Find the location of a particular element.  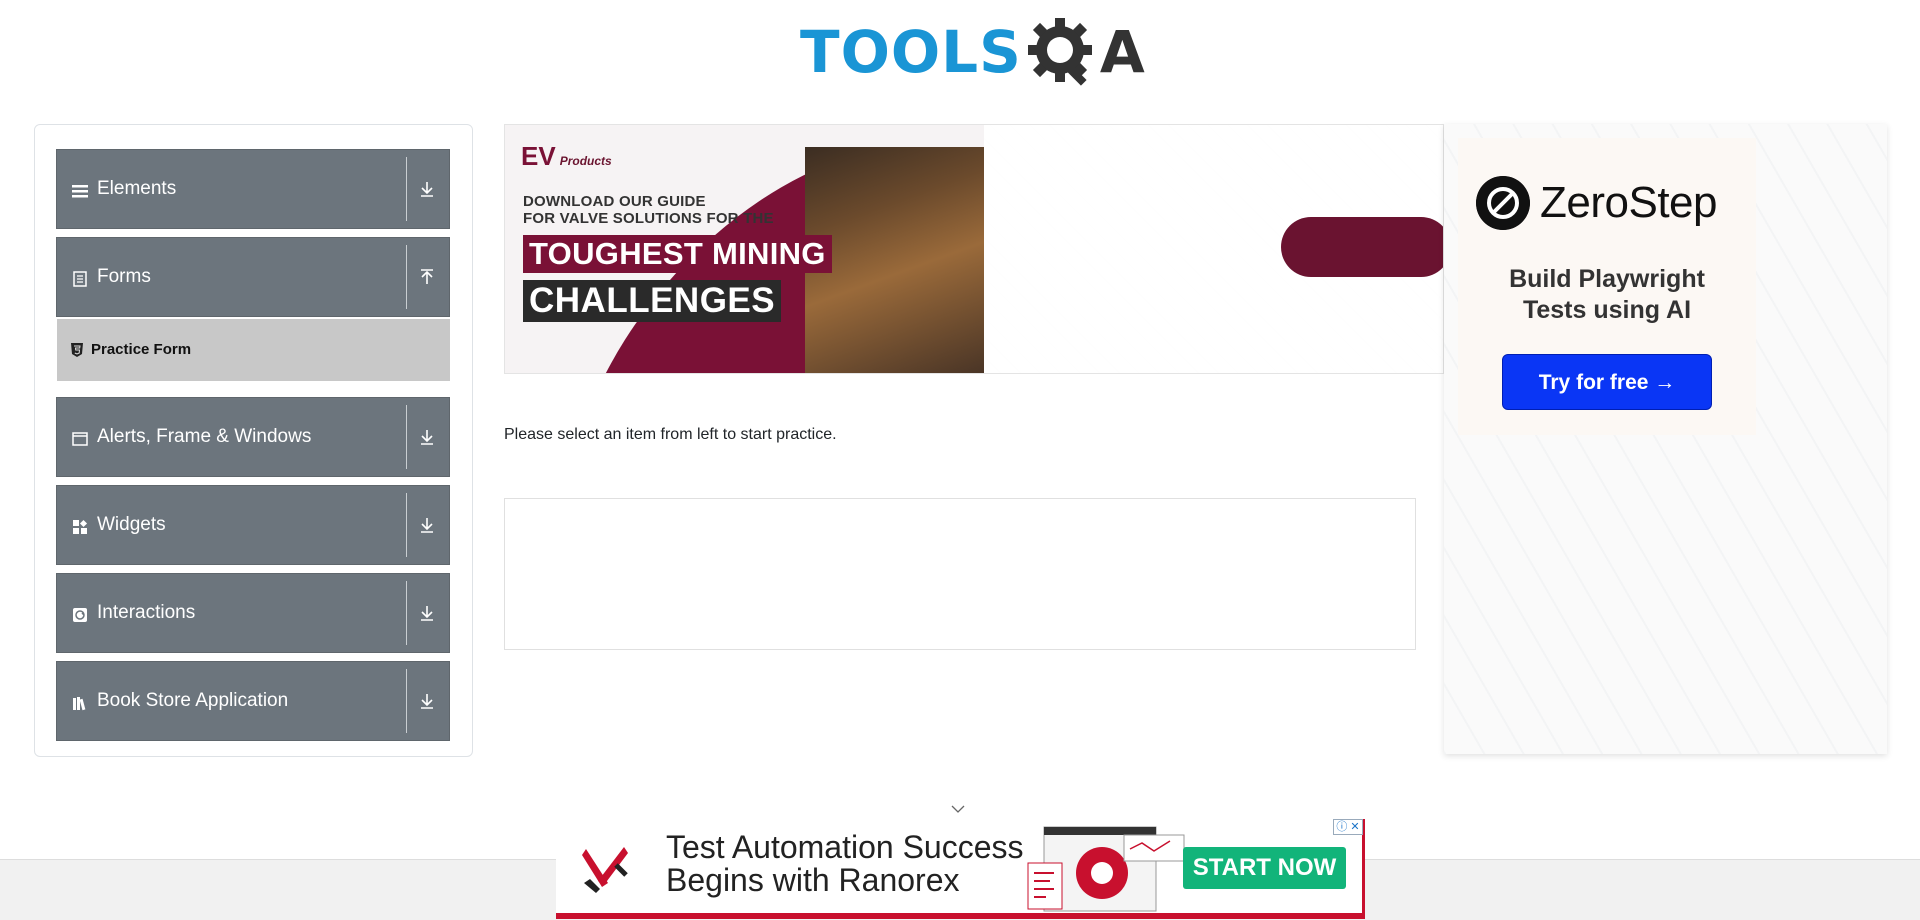

toolsqa-logo: TOOLS A is located at coordinates (972, 52).